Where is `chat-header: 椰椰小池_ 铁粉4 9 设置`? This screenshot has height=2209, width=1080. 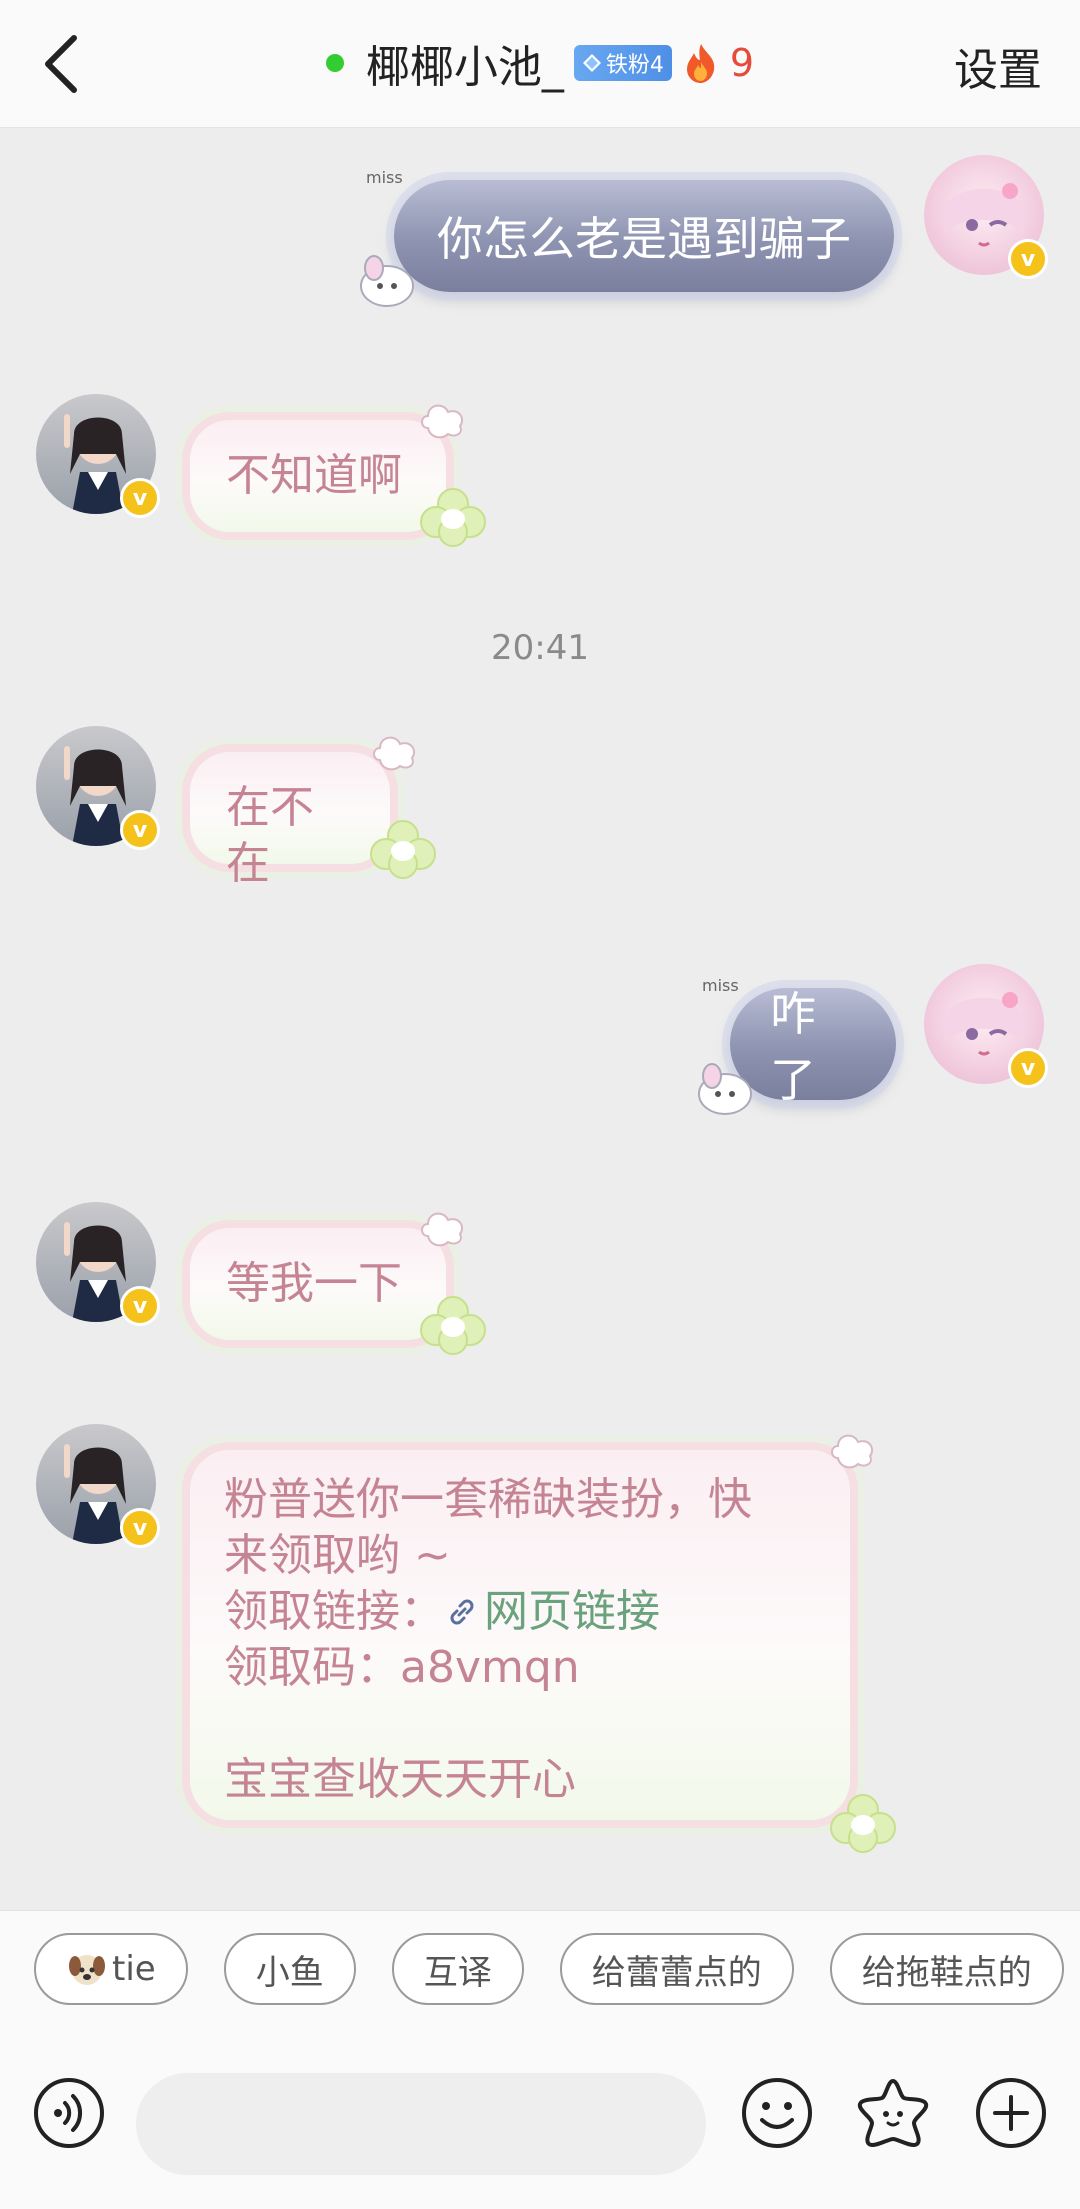
chat-header: 椰椰小池_ 铁粉4 9 设置 is located at coordinates (540, 64).